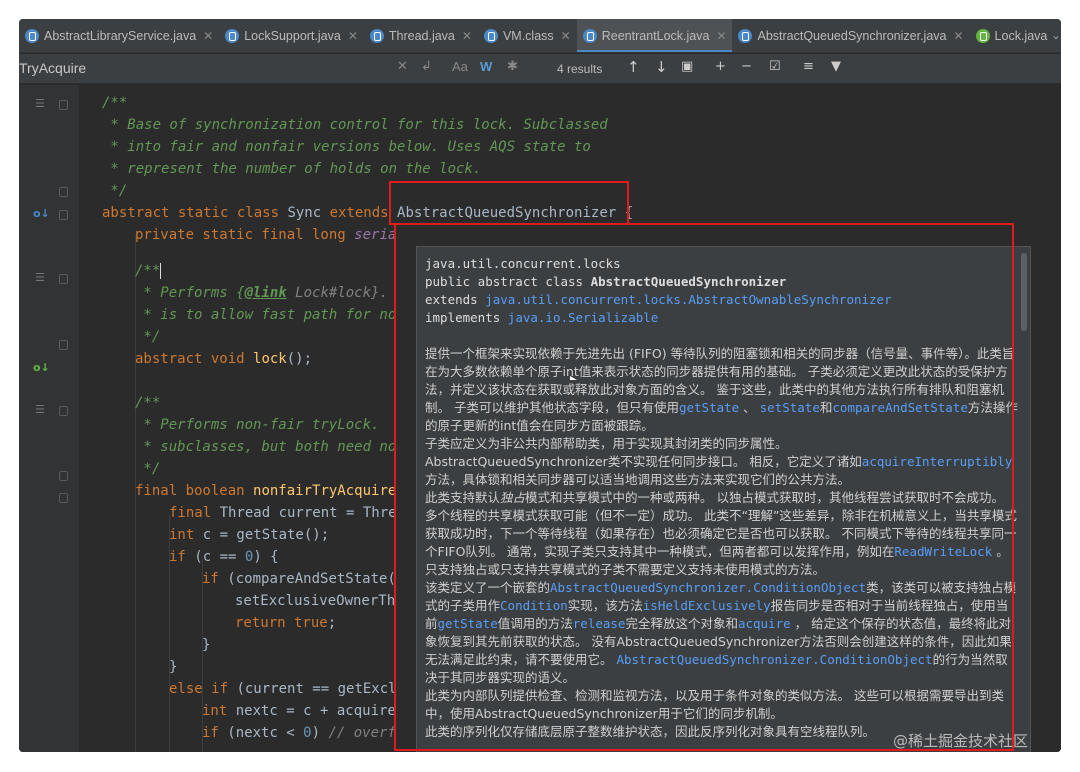 The height and width of the screenshot is (772, 1080). What do you see at coordinates (41, 213) in the screenshot?
I see `implementation-gutter-icon: o↓` at bounding box center [41, 213].